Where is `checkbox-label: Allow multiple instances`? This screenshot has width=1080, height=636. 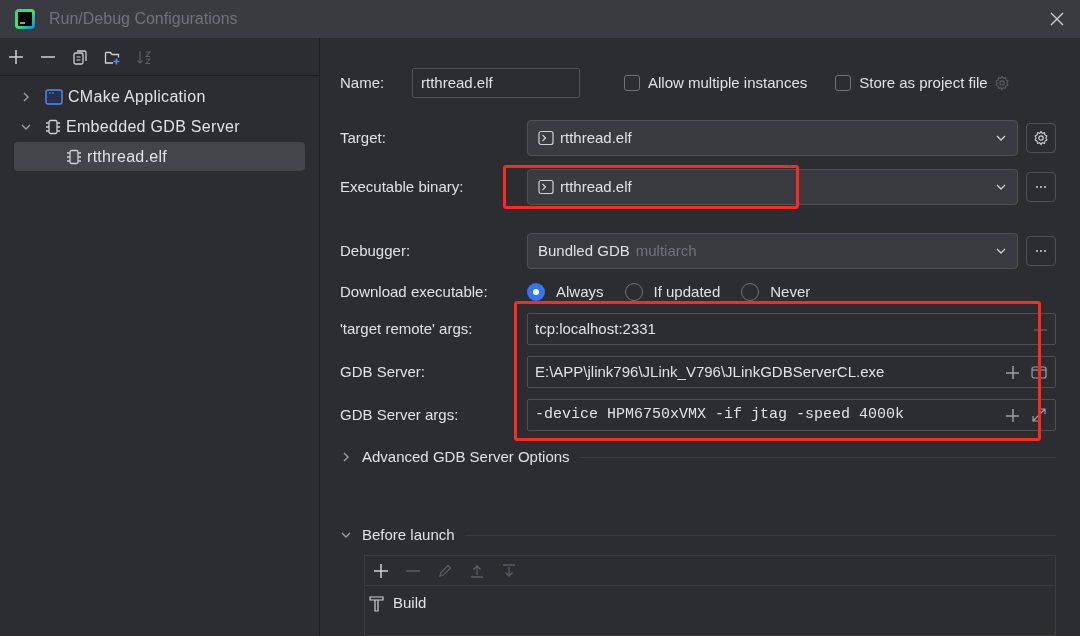 checkbox-label: Allow multiple instances is located at coordinates (728, 82).